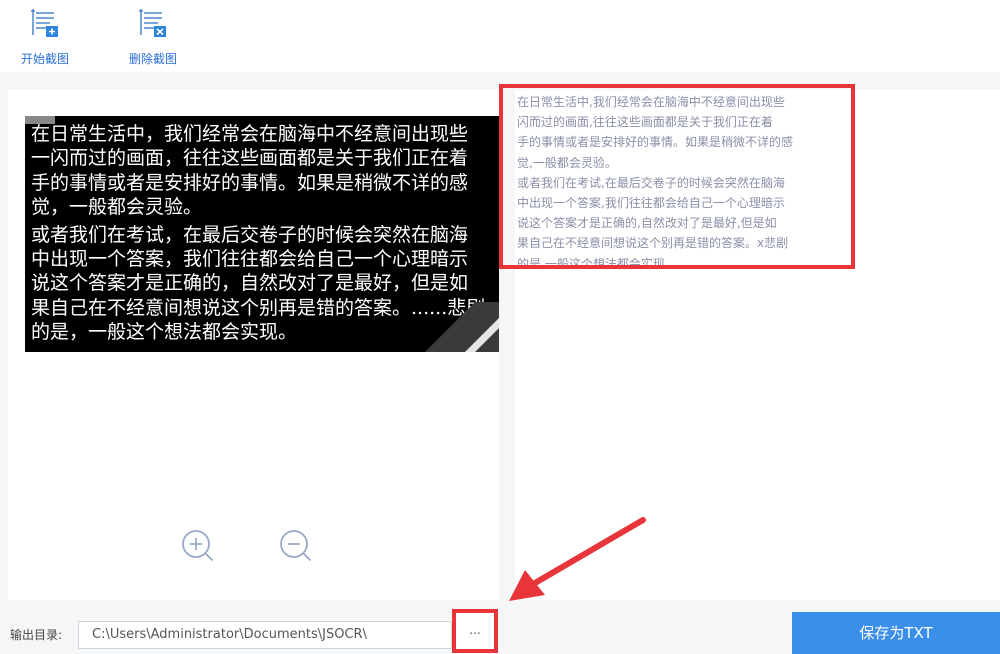  Describe the element at coordinates (265, 635) in the screenshot. I see `output-path-field: C:\Users\Administrator\Documents\JSOCR\` at that location.